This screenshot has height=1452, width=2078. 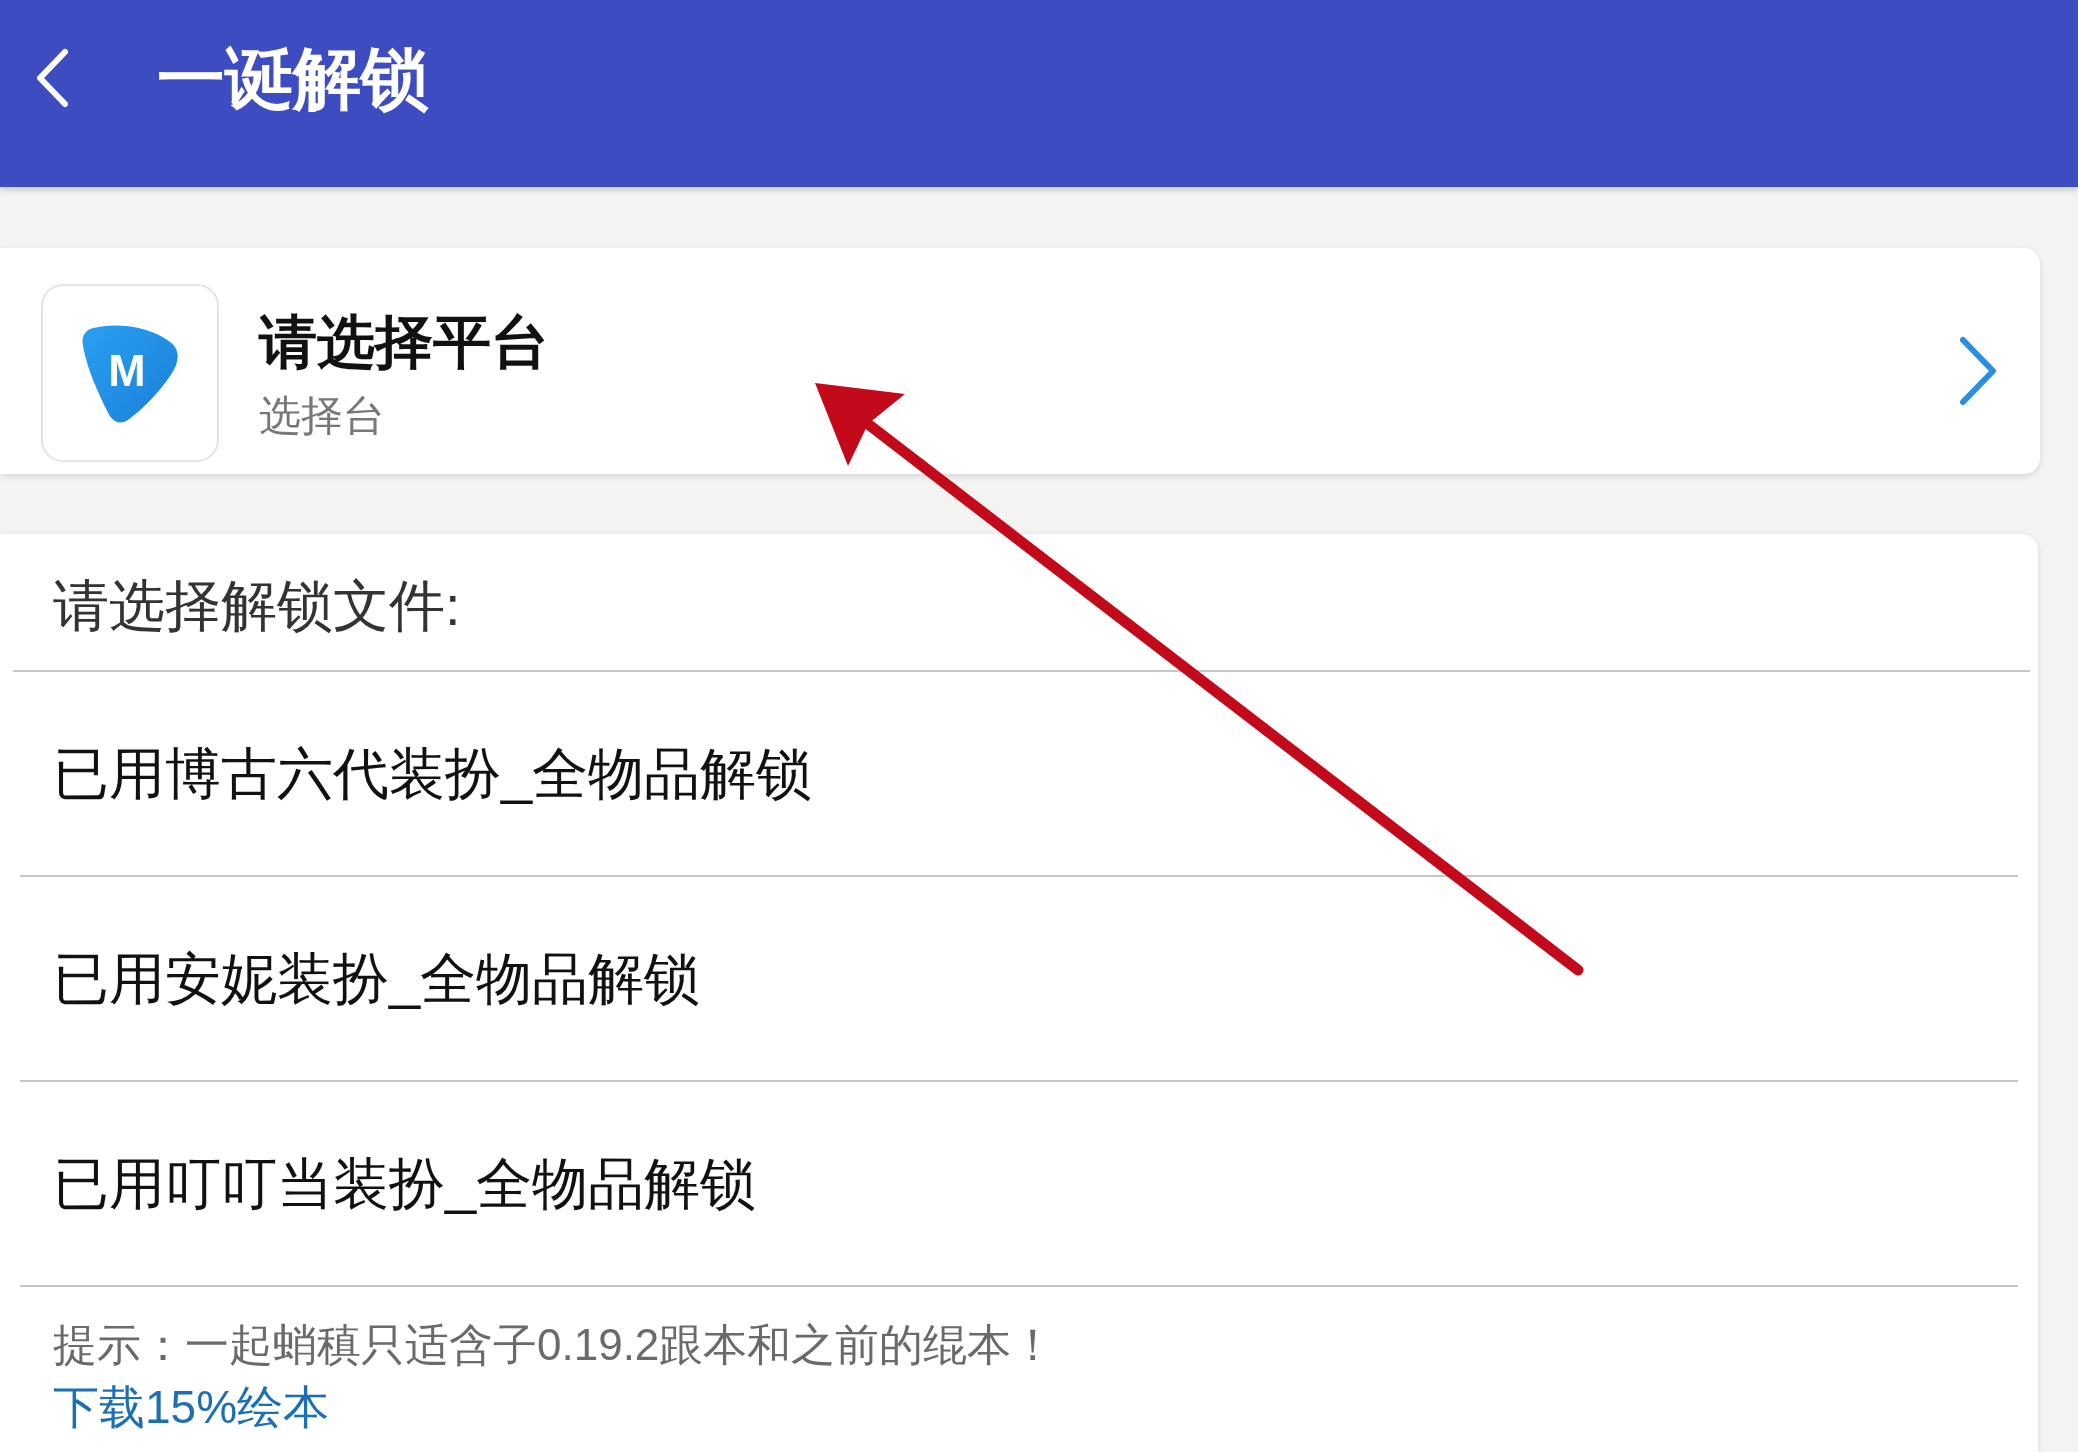 What do you see at coordinates (1978, 371) in the screenshot?
I see `chevron-right-icon` at bounding box center [1978, 371].